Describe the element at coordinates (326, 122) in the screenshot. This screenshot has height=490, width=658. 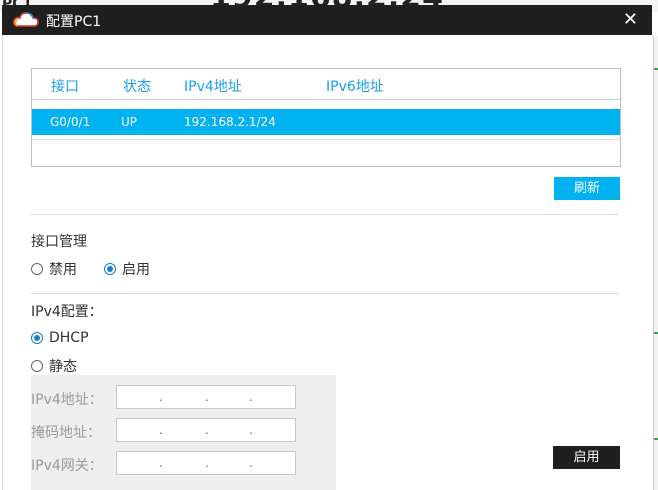
I see `table-row: G0/0/1 UP 192.168.2.1/24` at that location.